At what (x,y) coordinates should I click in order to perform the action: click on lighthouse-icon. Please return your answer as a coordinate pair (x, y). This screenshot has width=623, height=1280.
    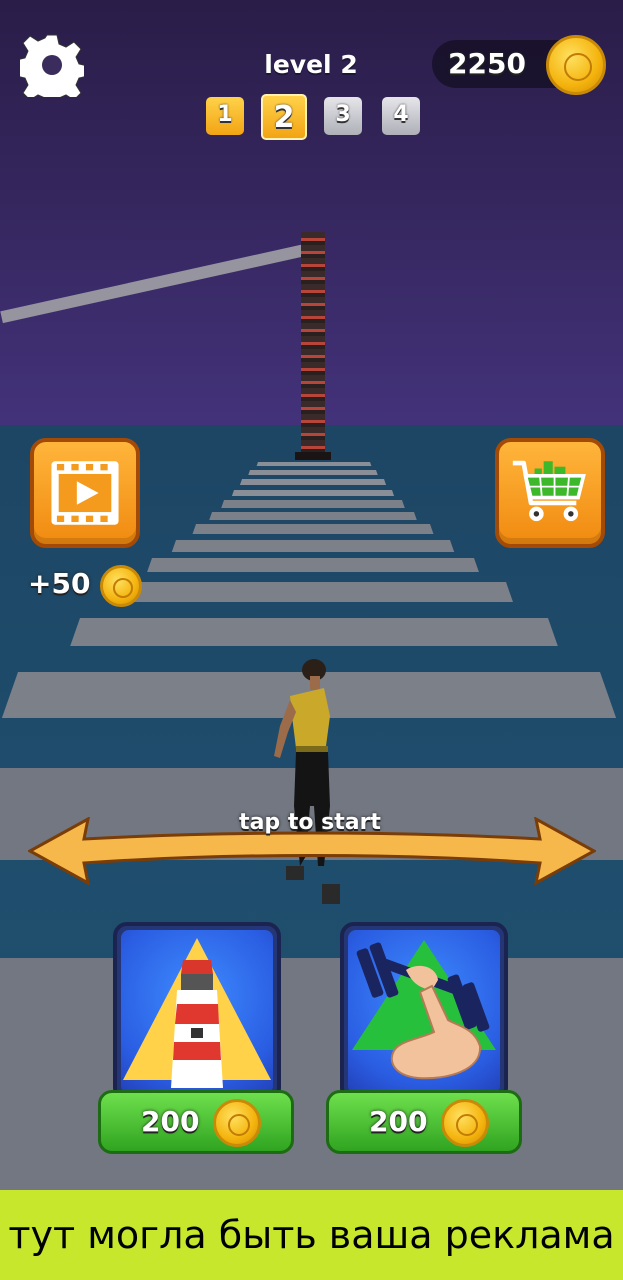
    Looking at the image, I should click on (197, 1013).